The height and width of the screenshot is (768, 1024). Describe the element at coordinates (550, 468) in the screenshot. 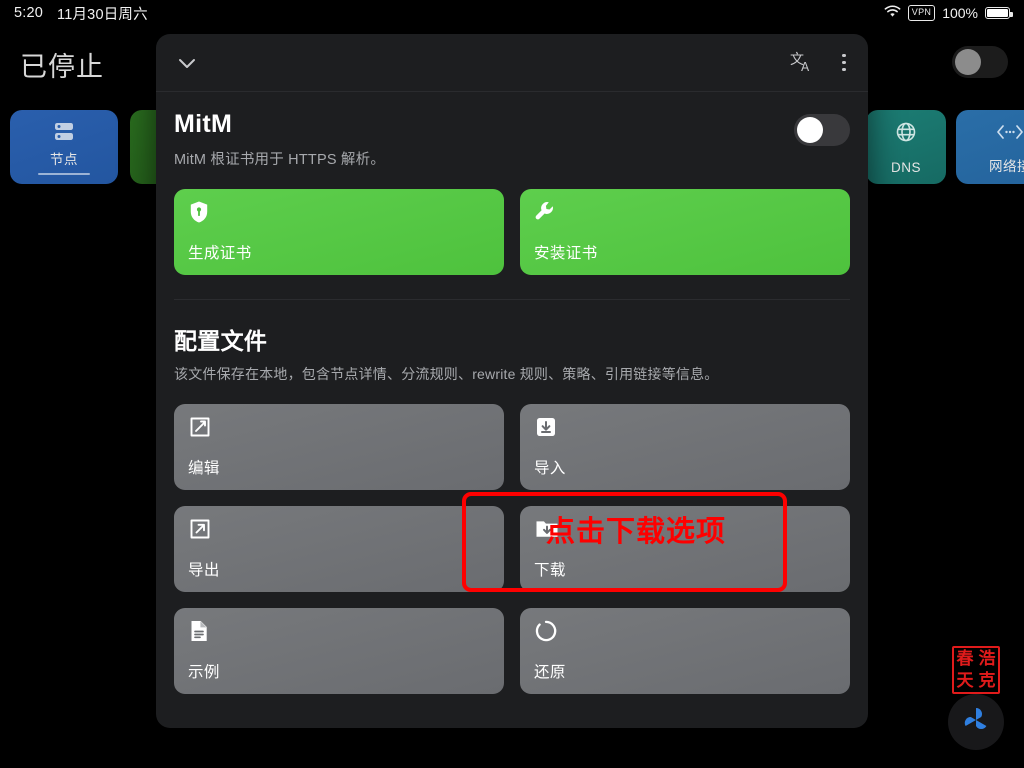

I see `import-label: 导入` at that location.